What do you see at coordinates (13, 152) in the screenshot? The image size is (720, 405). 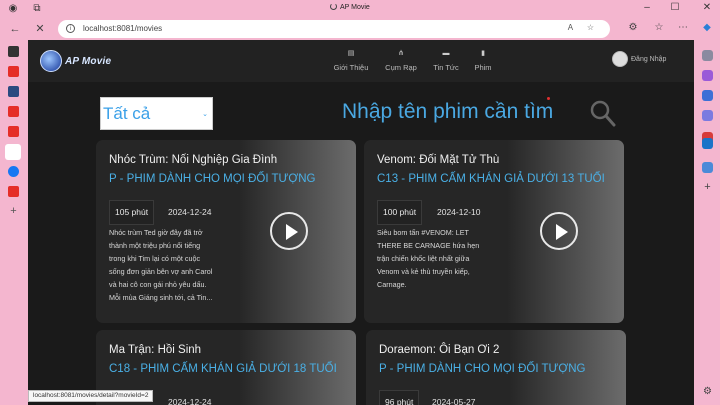 I see `active-tab-icon` at bounding box center [13, 152].